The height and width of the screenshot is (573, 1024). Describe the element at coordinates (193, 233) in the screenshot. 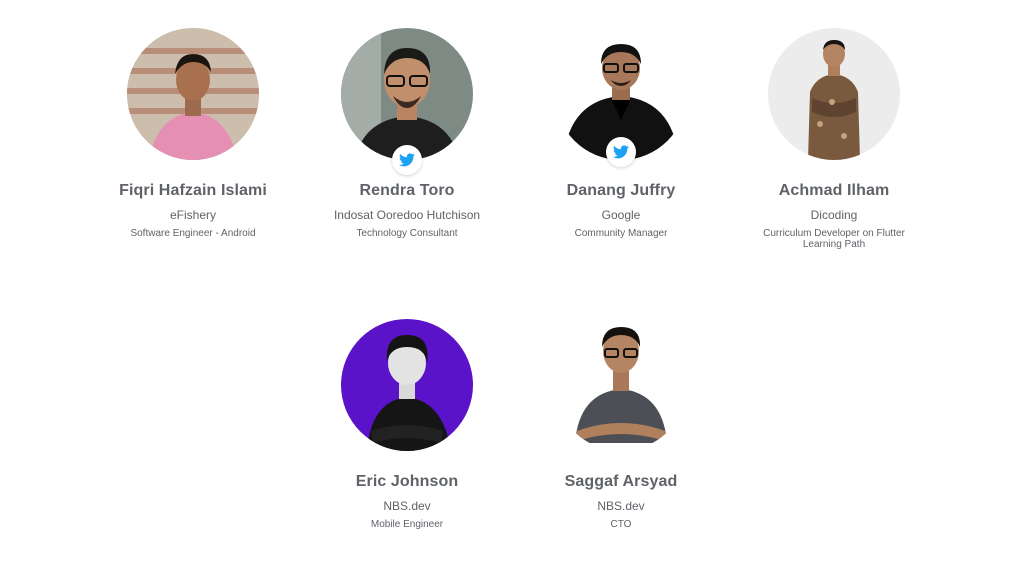

I see `speaker-role: Software Engineer - Android` at that location.